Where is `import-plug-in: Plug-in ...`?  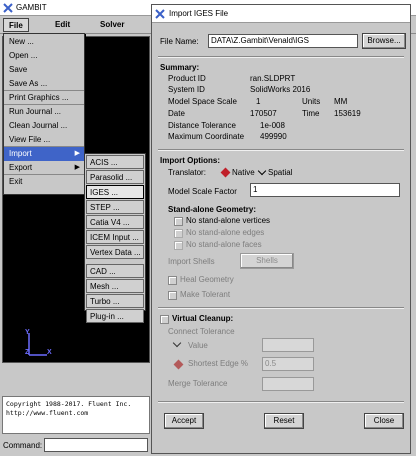 import-plug-in: Plug-in ... is located at coordinates (115, 316).